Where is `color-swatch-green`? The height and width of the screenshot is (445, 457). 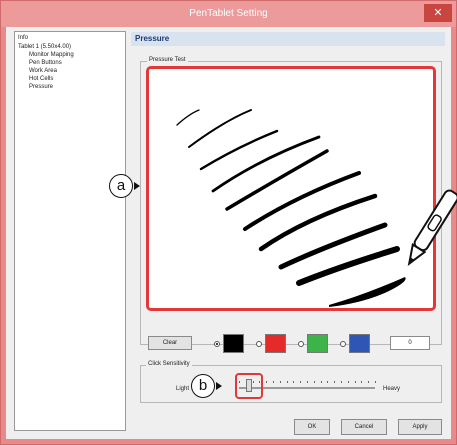 color-swatch-green is located at coordinates (317, 343).